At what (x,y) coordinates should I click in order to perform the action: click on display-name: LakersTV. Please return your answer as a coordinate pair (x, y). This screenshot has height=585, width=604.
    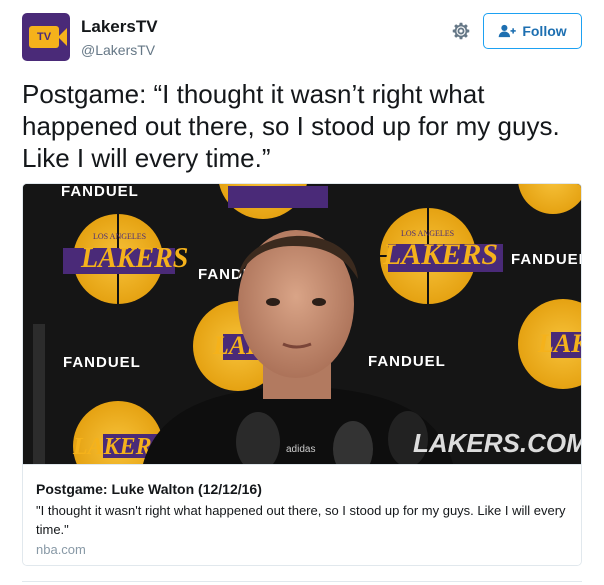
    Looking at the image, I should click on (119, 27).